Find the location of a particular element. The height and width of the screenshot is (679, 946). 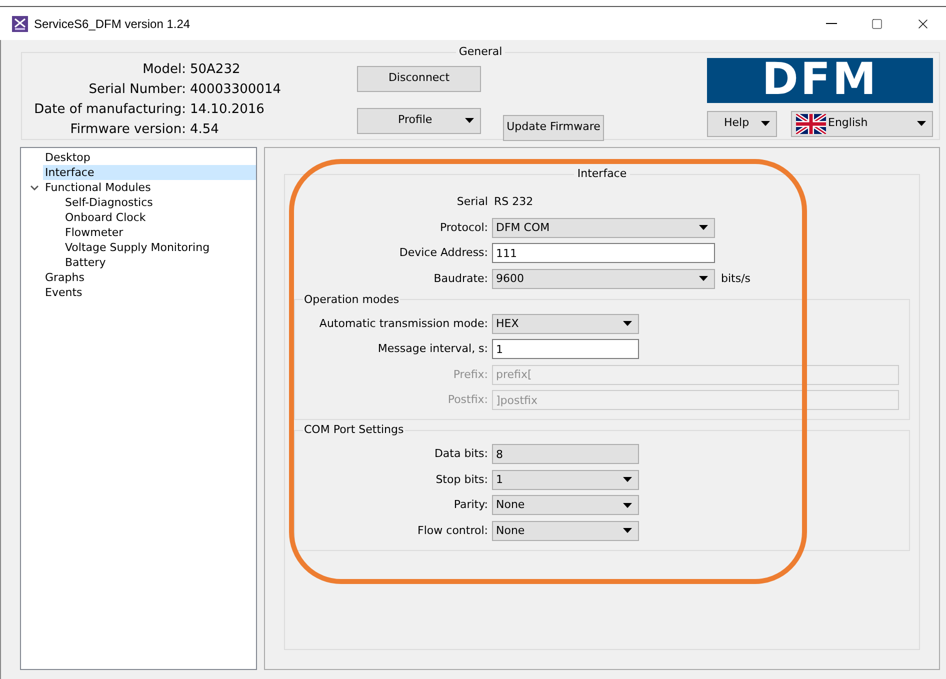

info-label: Date of manufacturing: is located at coordinates (109, 110).